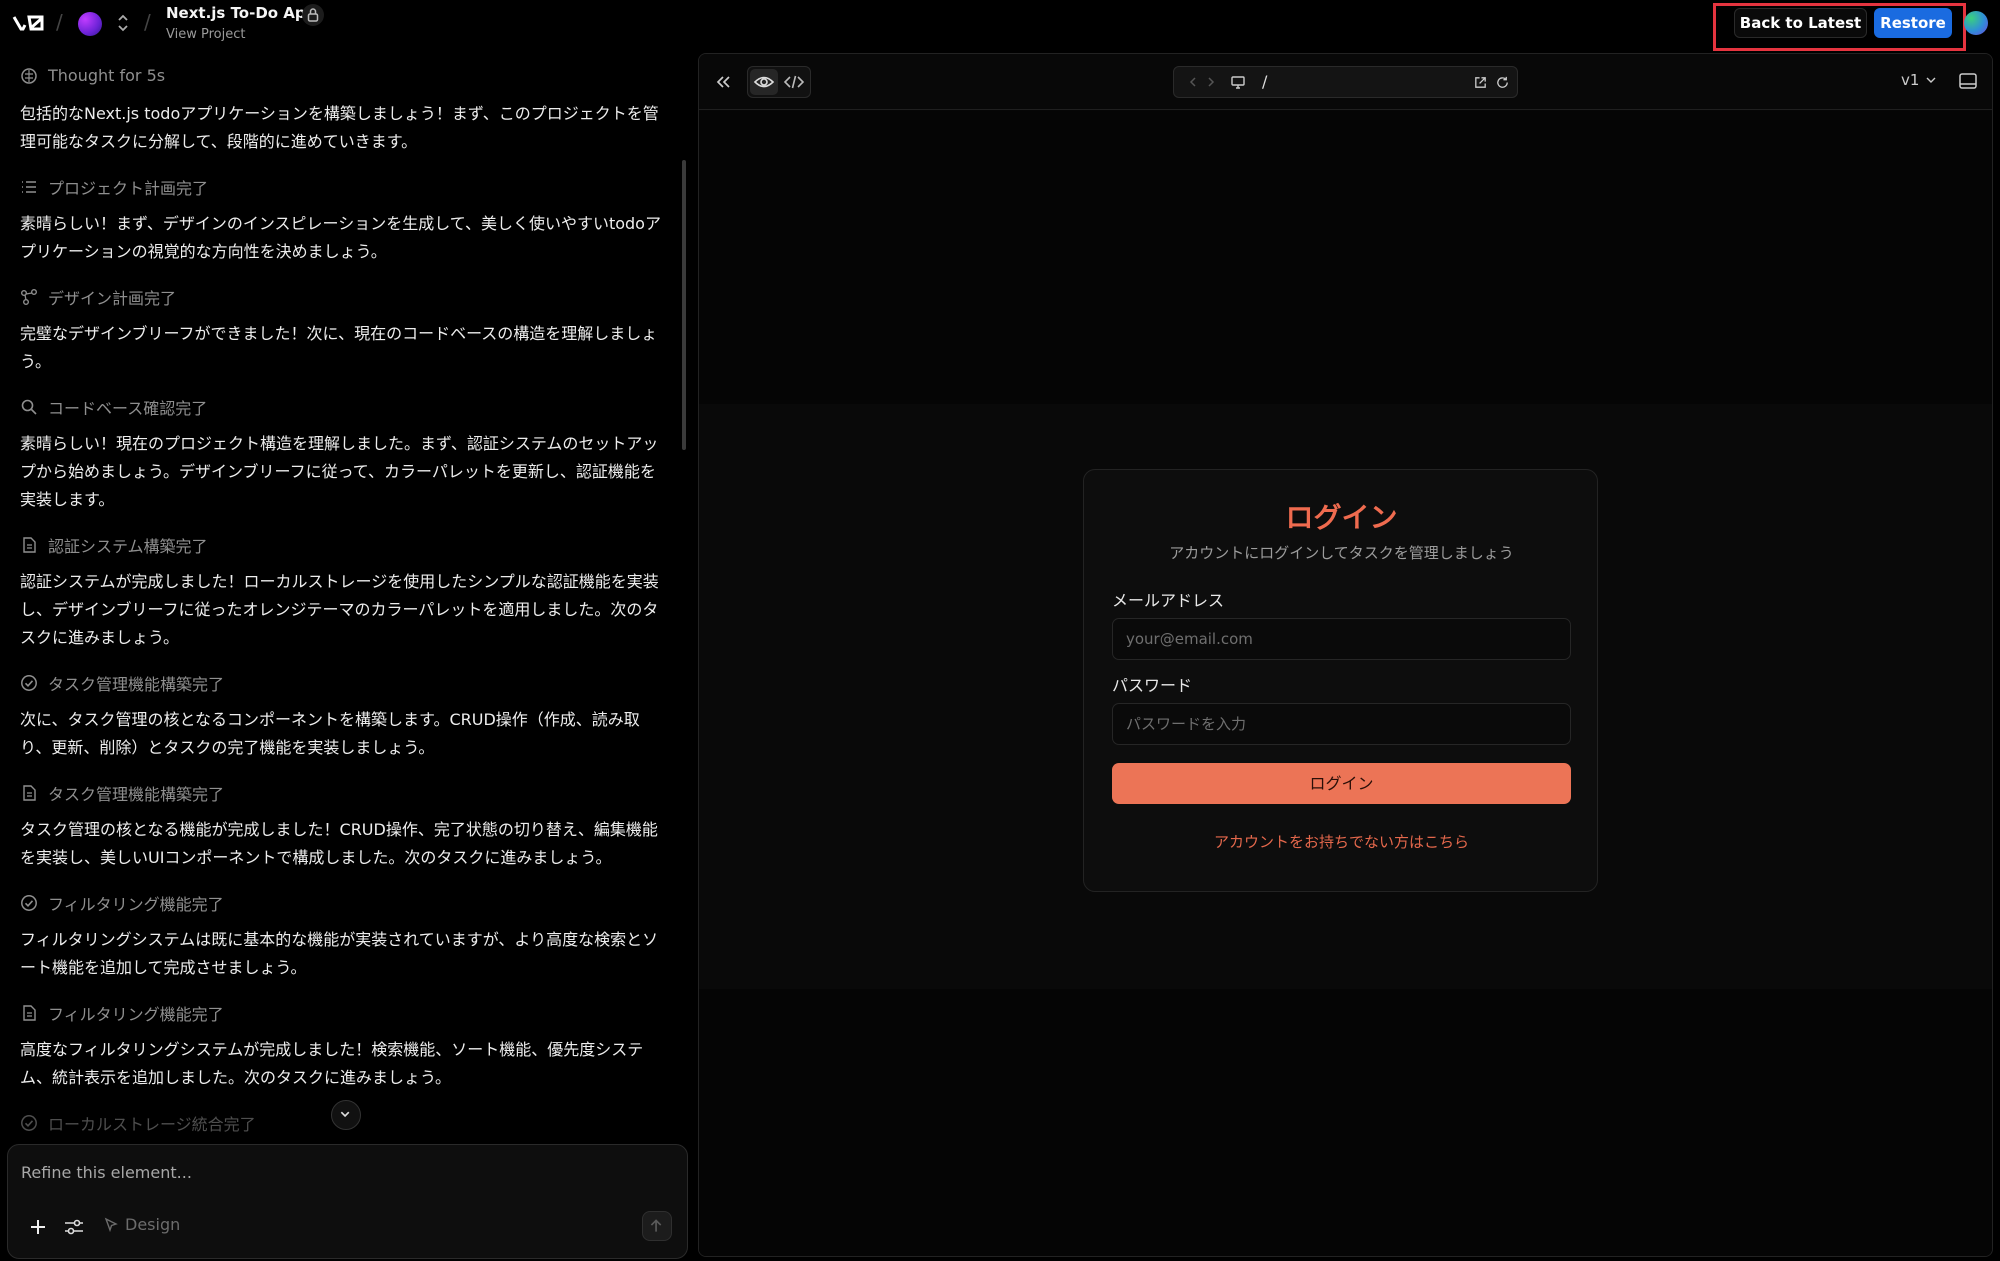 The height and width of the screenshot is (1261, 2000). I want to click on design-nodes-icon, so click(29, 297).